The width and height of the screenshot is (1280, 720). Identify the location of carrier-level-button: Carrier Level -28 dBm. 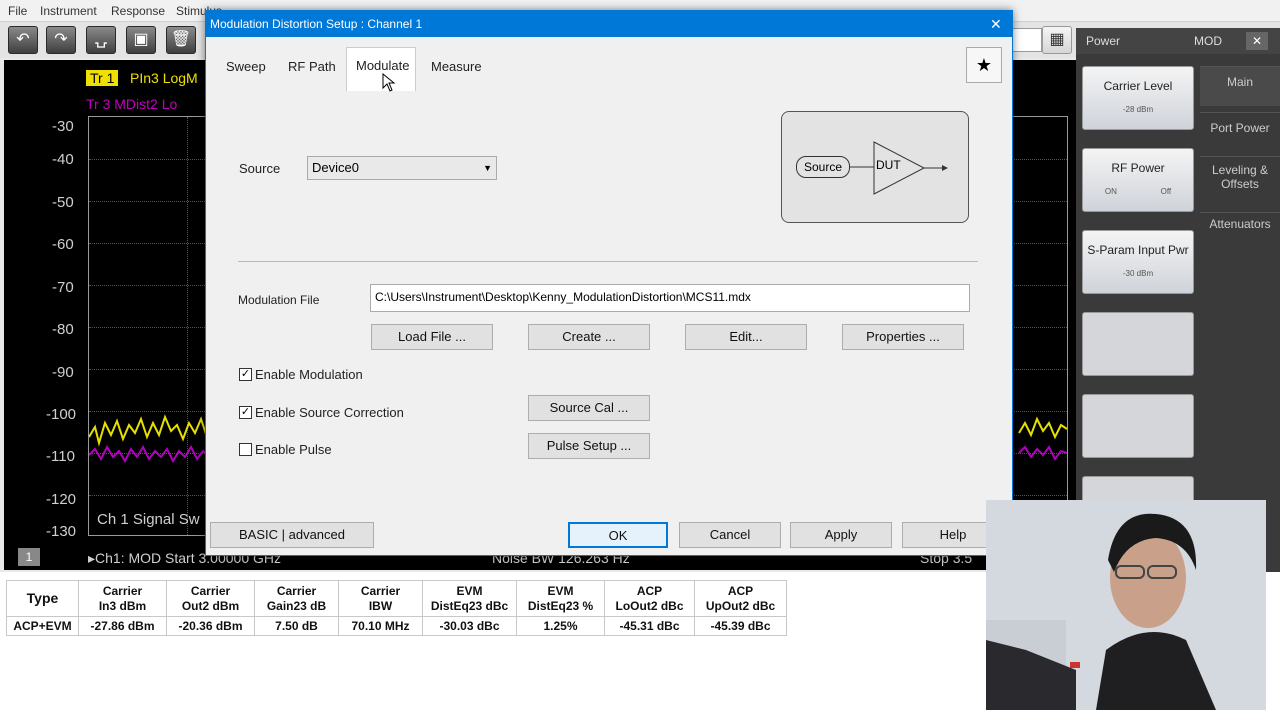
(1138, 98).